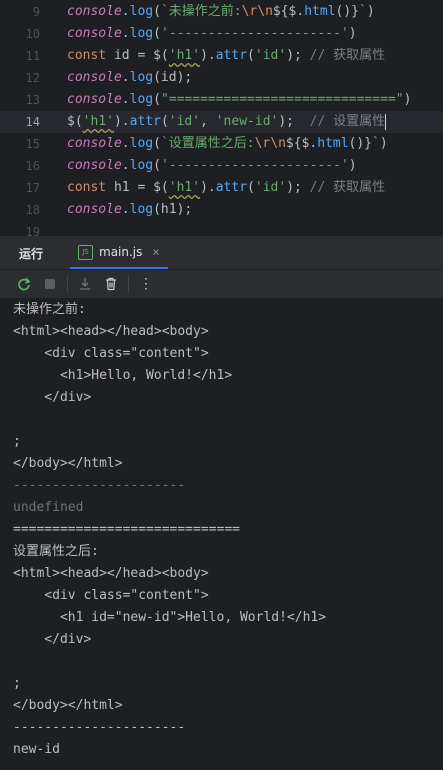 This screenshot has height=770, width=443. I want to click on code-line: 10 console.log('----------------------'), so click(221, 34).